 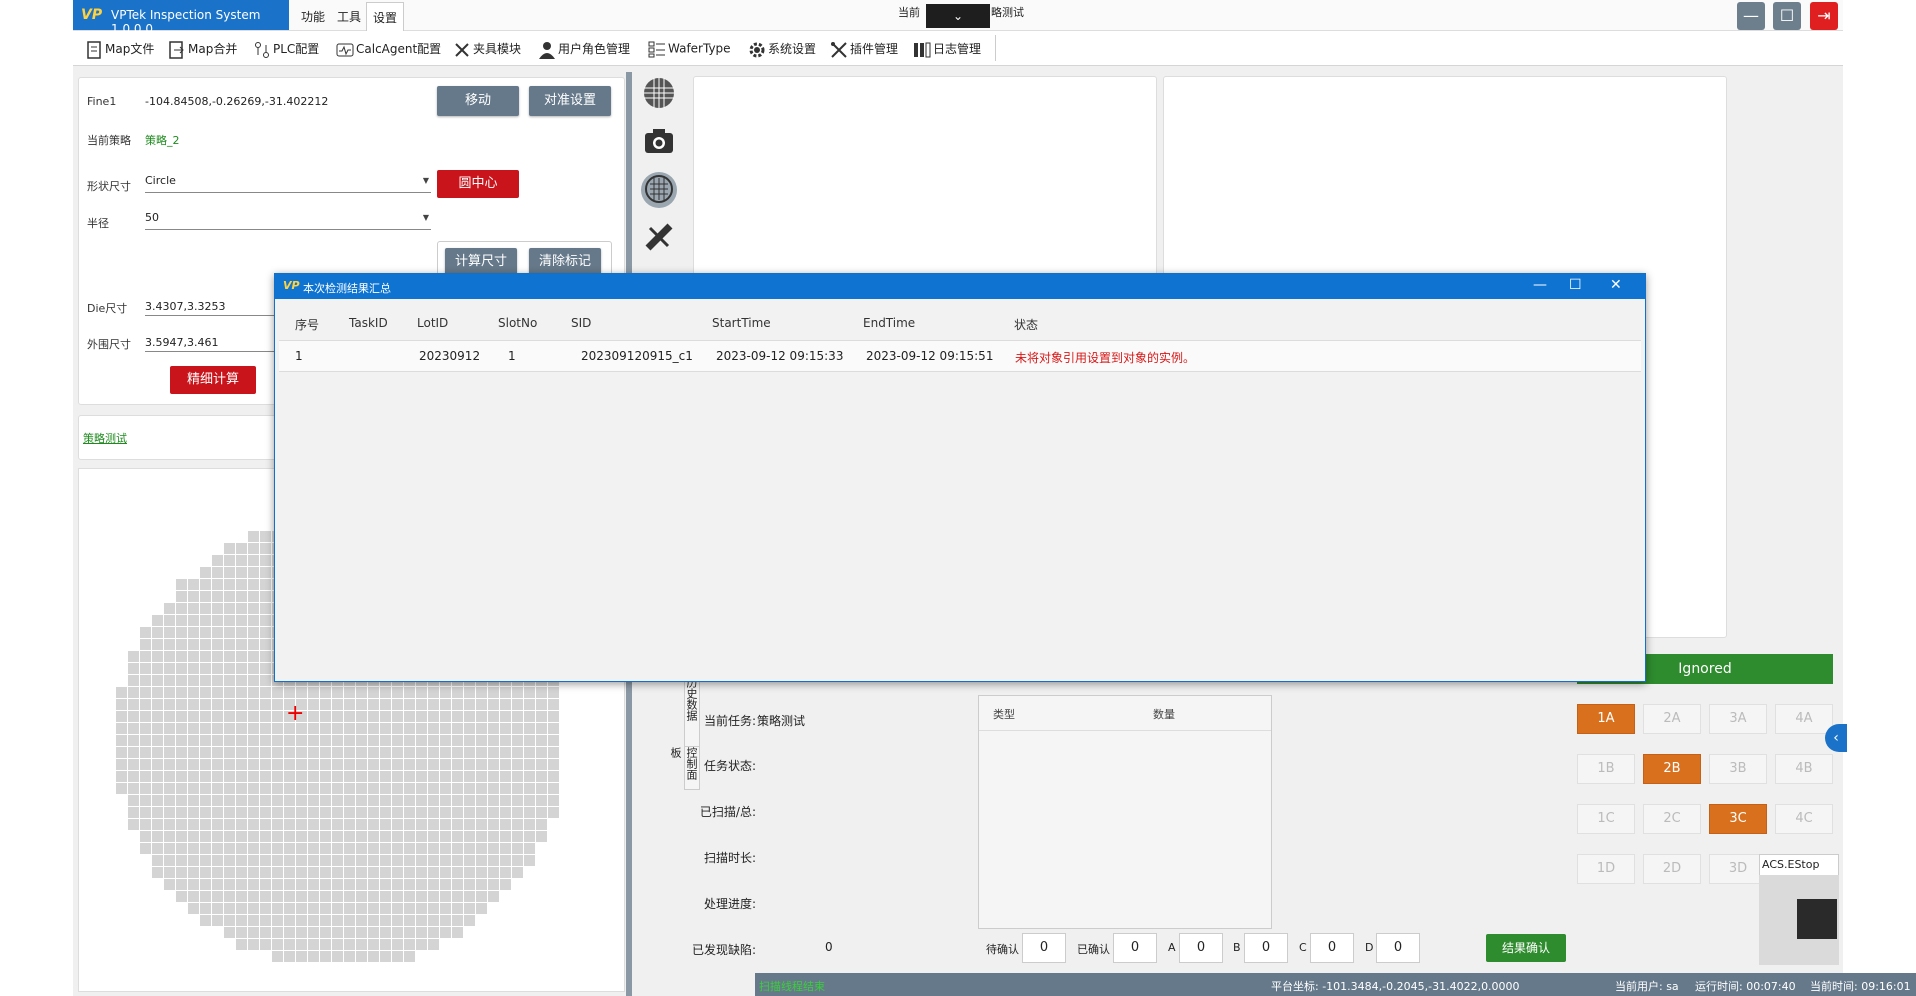 I want to click on maximize-button: ☐, so click(x=1787, y=16).